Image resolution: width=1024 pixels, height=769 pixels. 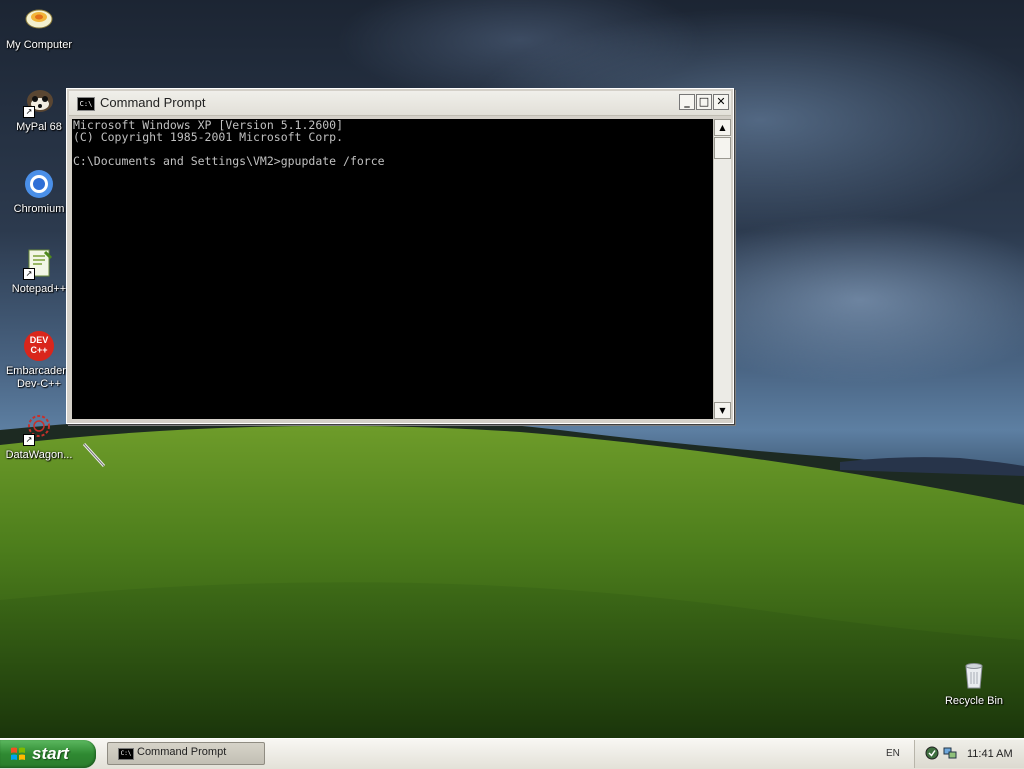 I want to click on maximize-button: □, so click(x=704, y=102).